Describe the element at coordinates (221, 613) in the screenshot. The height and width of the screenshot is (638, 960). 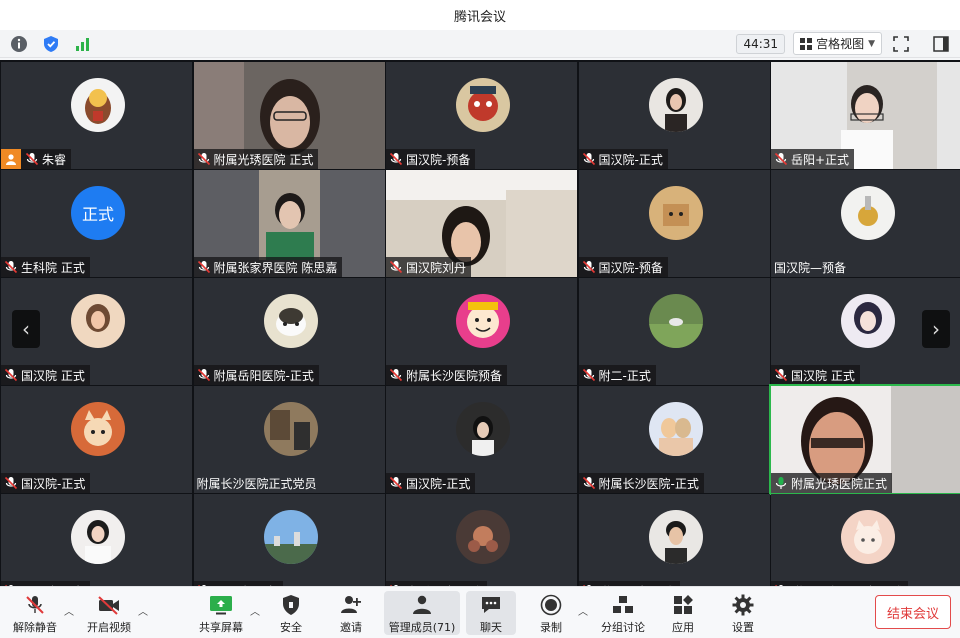
I see `share-screen-button: 共享屏幕` at that location.